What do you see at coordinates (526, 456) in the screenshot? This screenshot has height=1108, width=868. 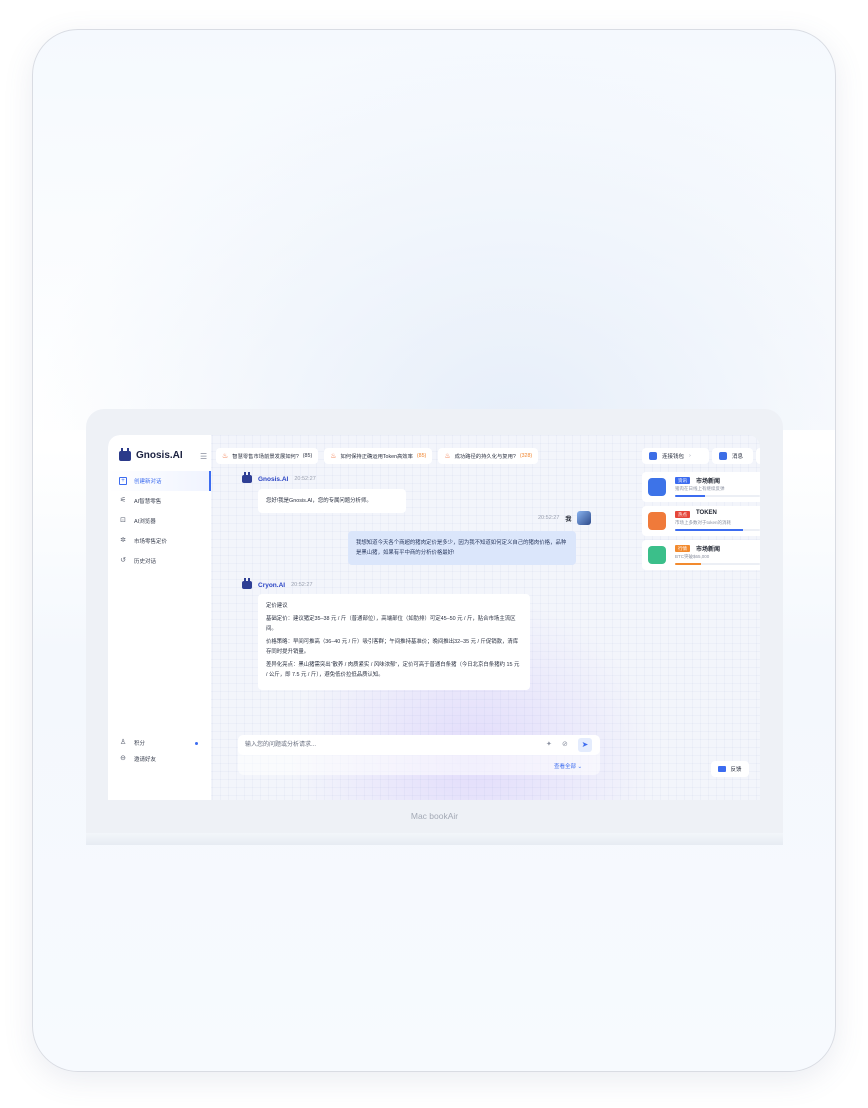 I see `topic-count: (328)` at bounding box center [526, 456].